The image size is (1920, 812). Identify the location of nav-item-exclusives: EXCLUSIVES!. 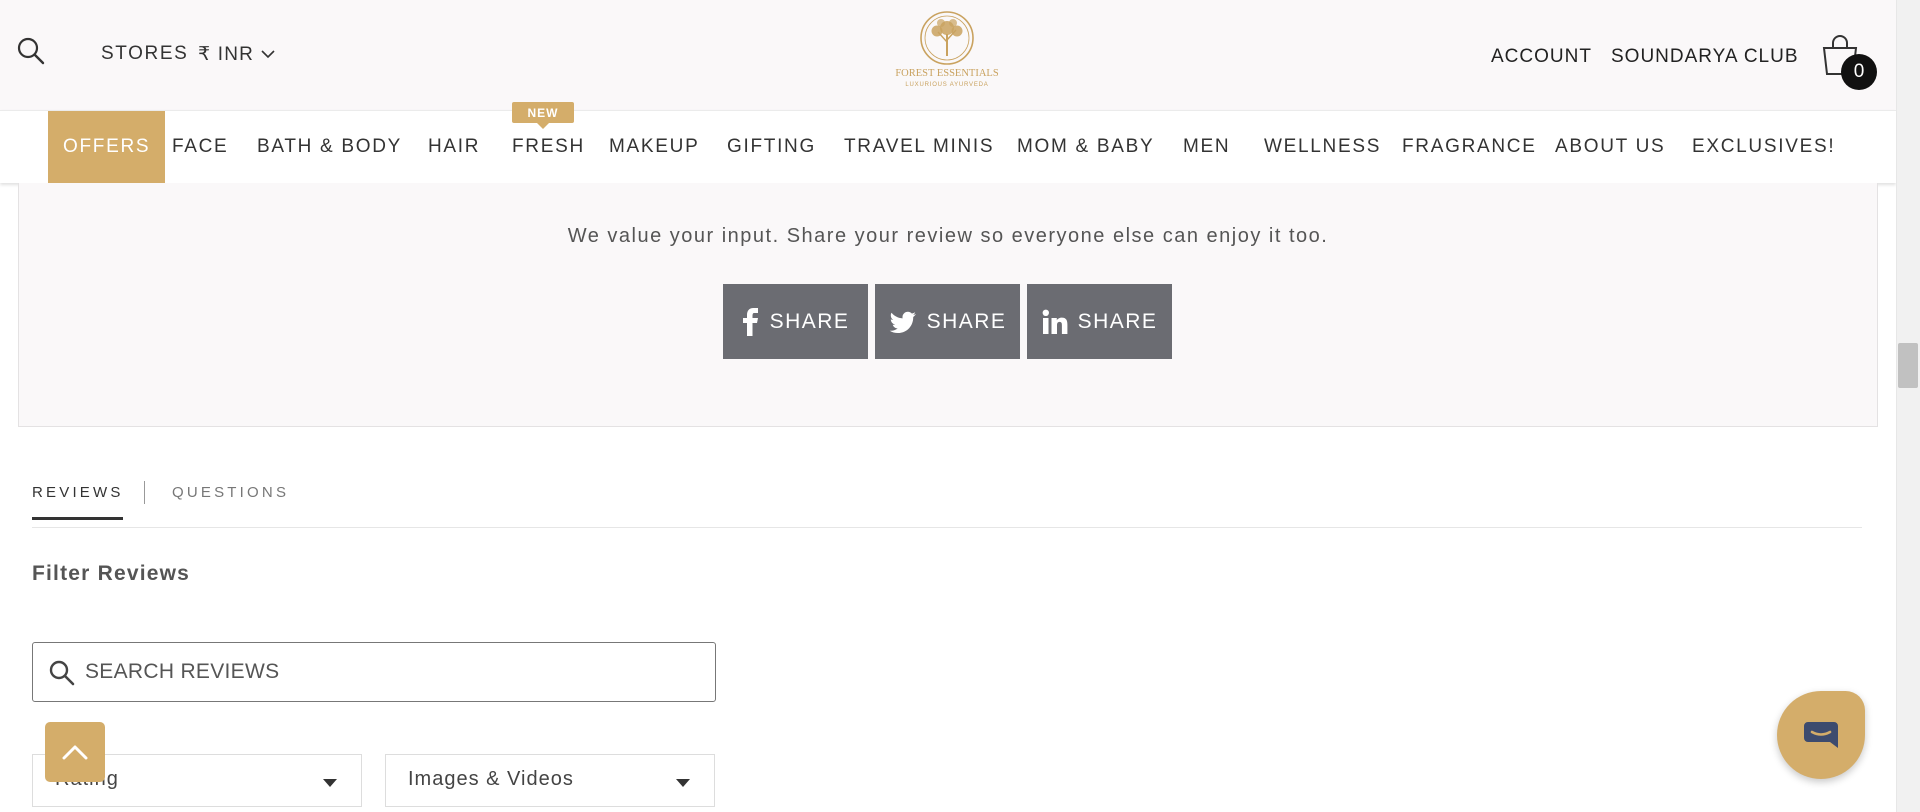
(1763, 147).